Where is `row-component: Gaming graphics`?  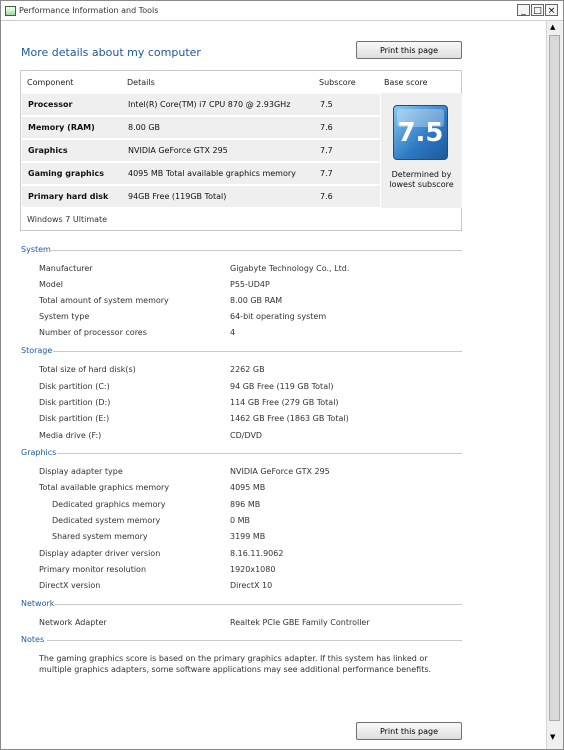 row-component: Gaming graphics is located at coordinates (66, 173).